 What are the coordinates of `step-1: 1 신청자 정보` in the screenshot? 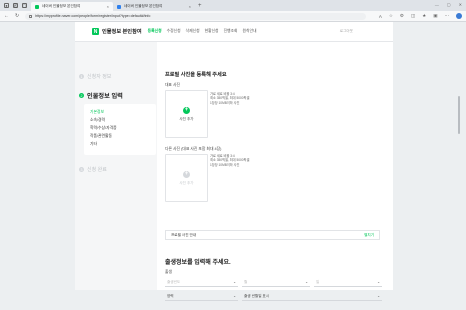 It's located at (93, 76).